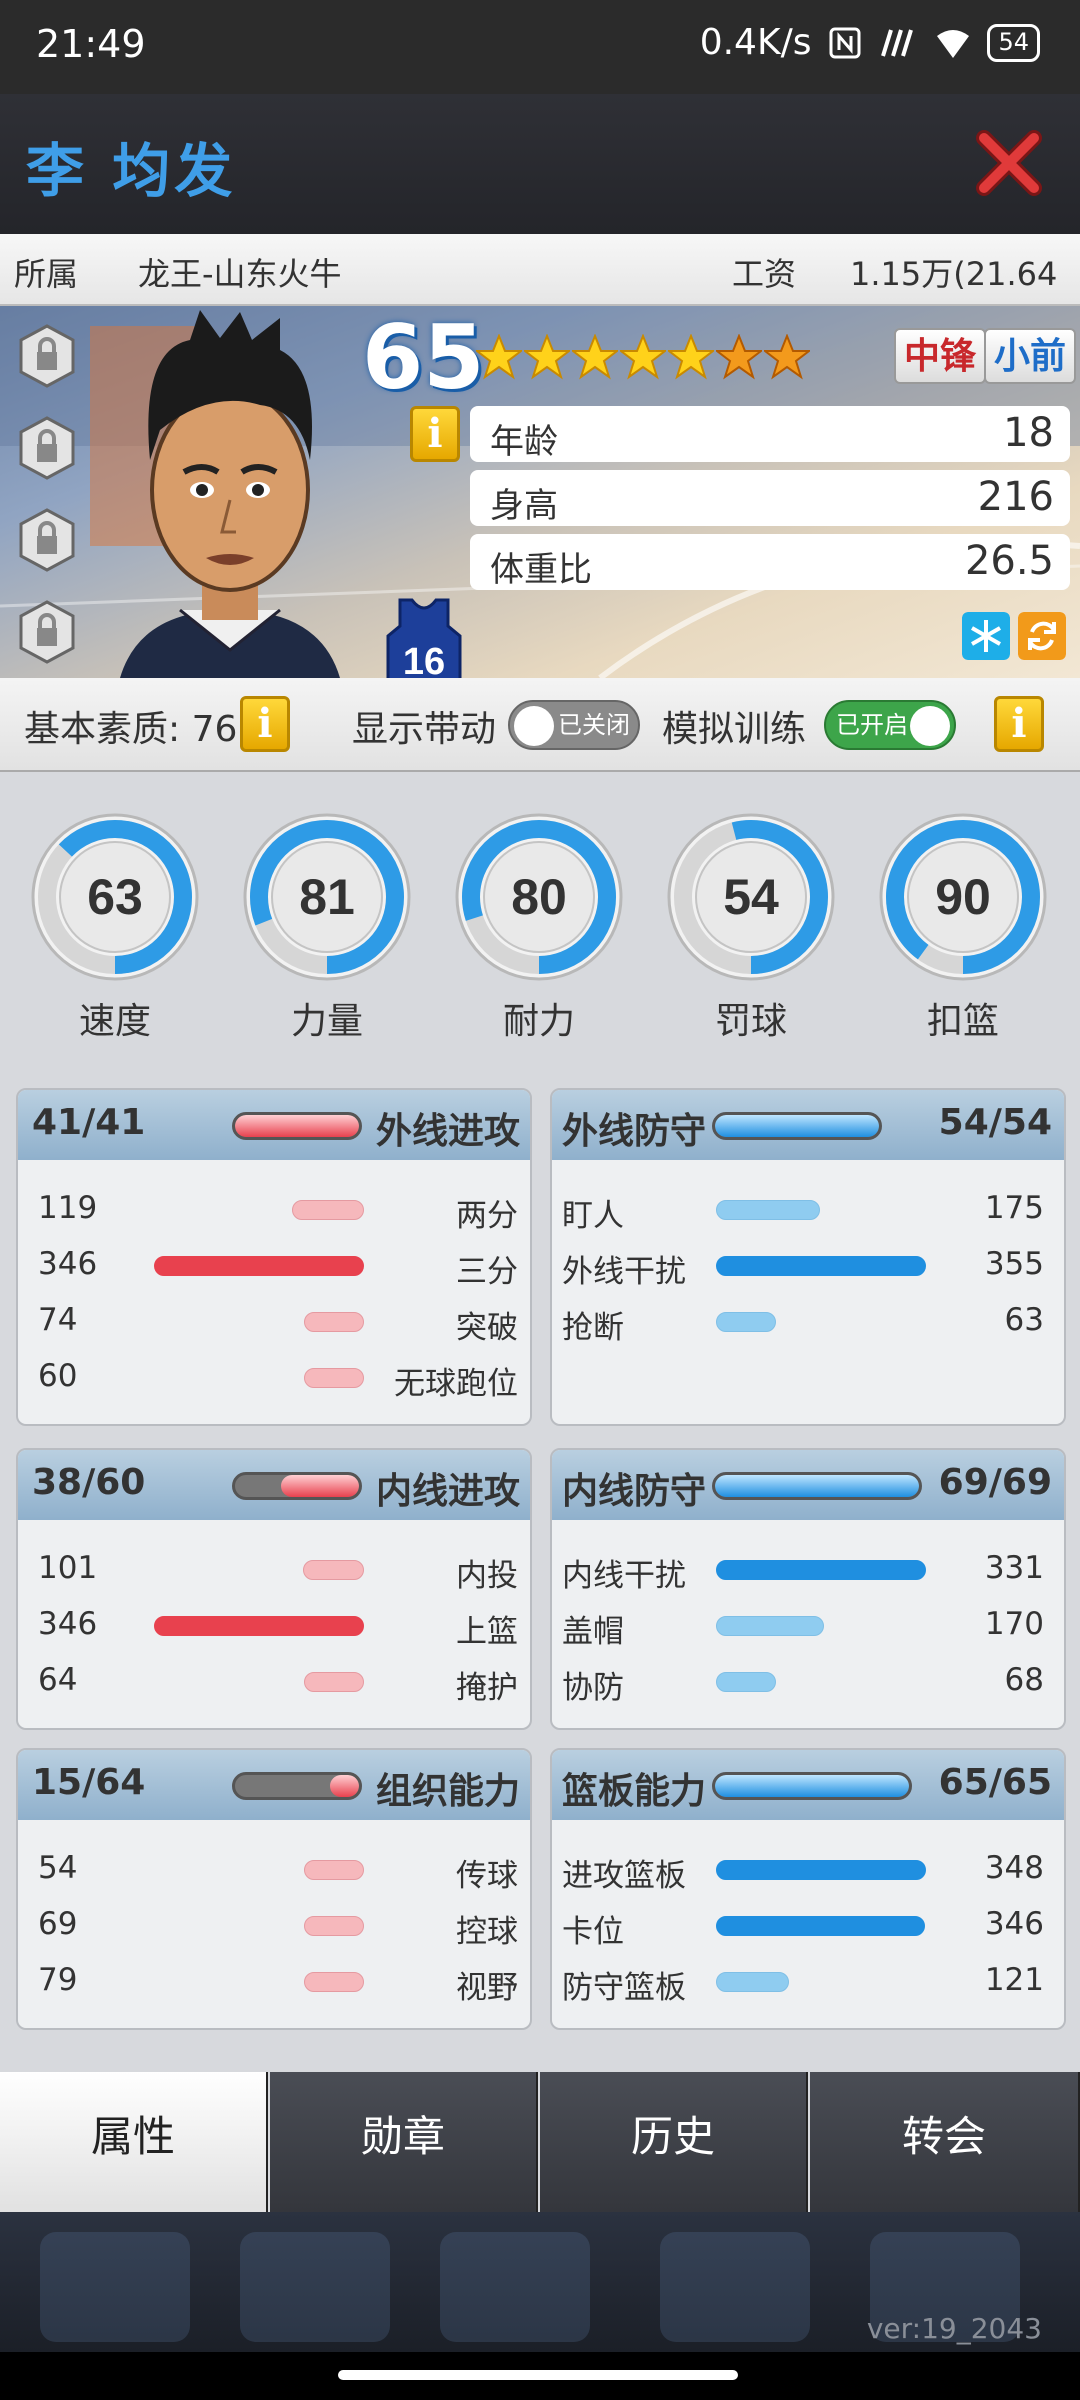 The image size is (1080, 2400). I want to click on stat-row-label: 进攻篮板, so click(624, 1876).